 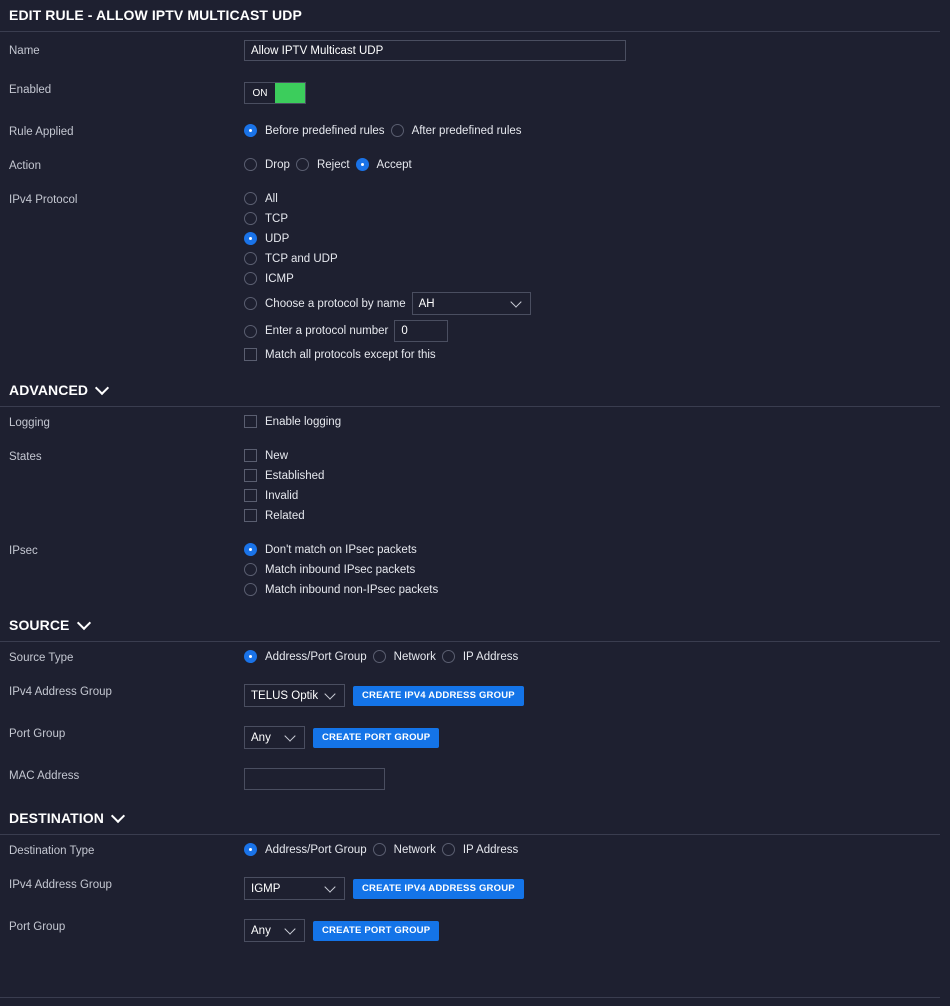 What do you see at coordinates (333, 164) in the screenshot?
I see `action-reject-label: Reject` at bounding box center [333, 164].